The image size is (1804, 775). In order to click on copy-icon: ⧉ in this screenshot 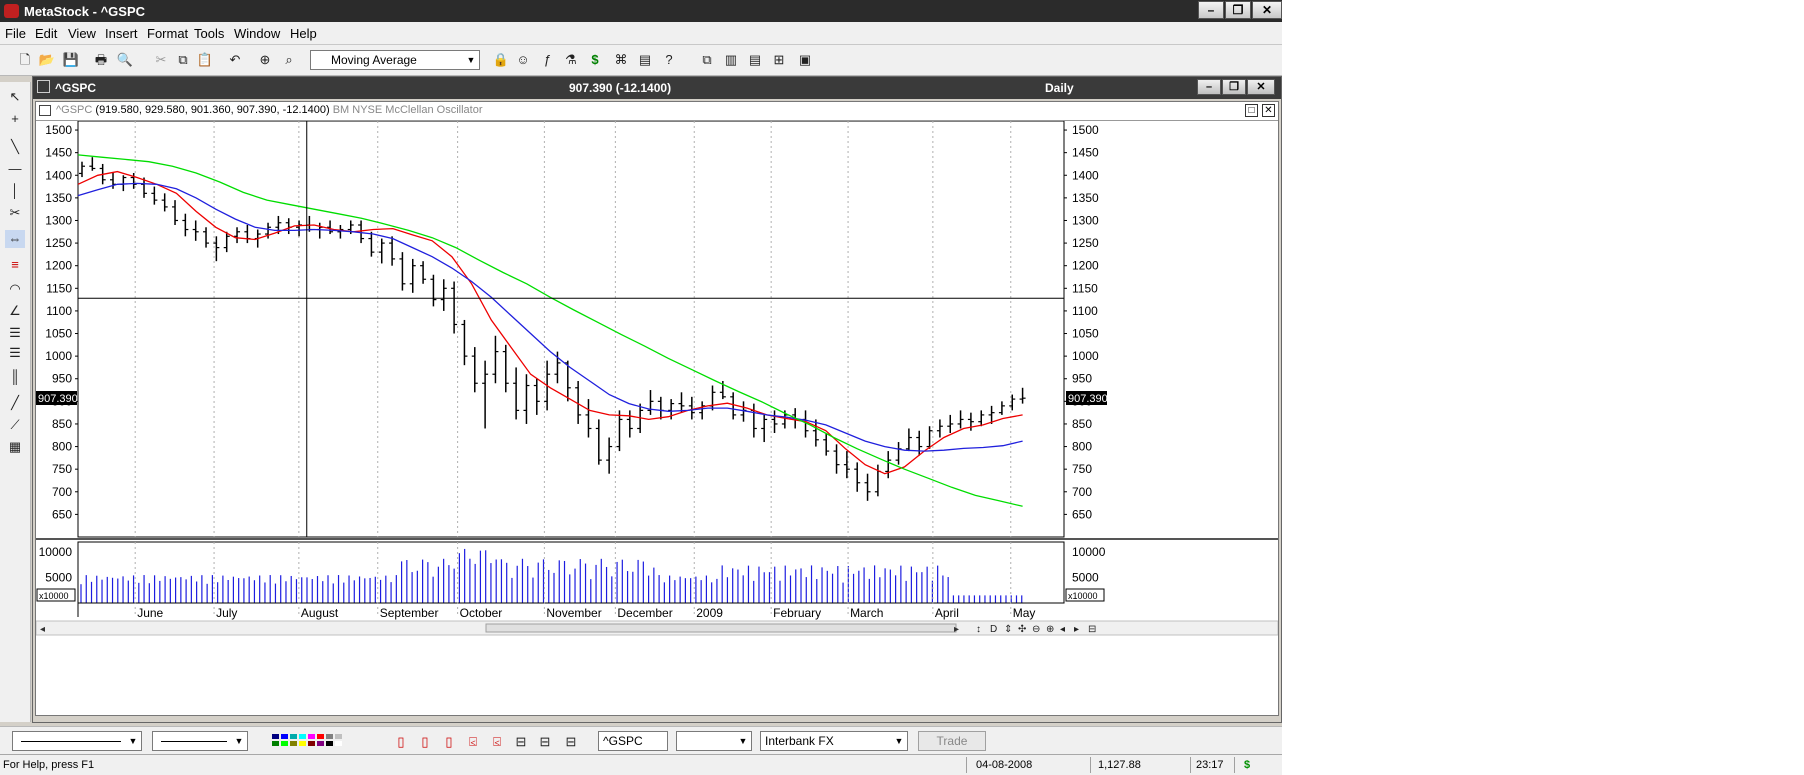, I will do `click(183, 60)`.